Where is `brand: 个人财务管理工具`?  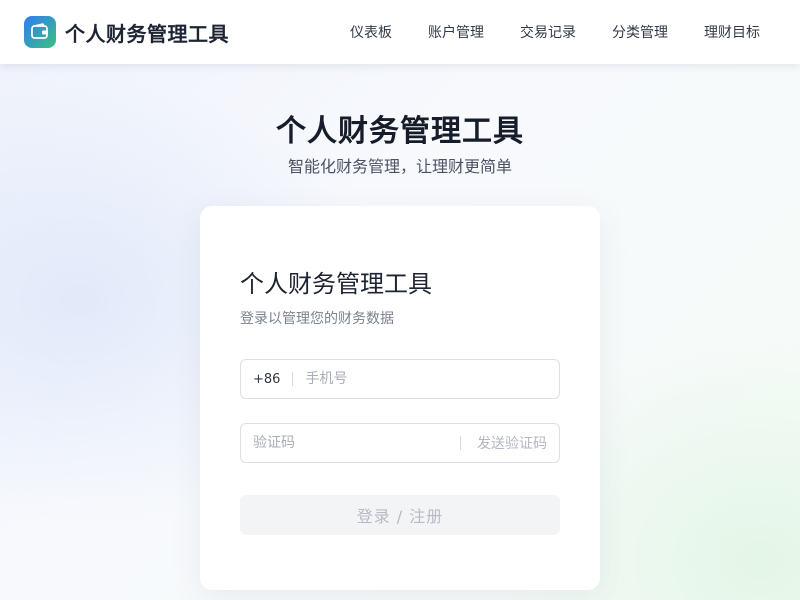
brand: 个人财务管理工具 is located at coordinates (126, 32).